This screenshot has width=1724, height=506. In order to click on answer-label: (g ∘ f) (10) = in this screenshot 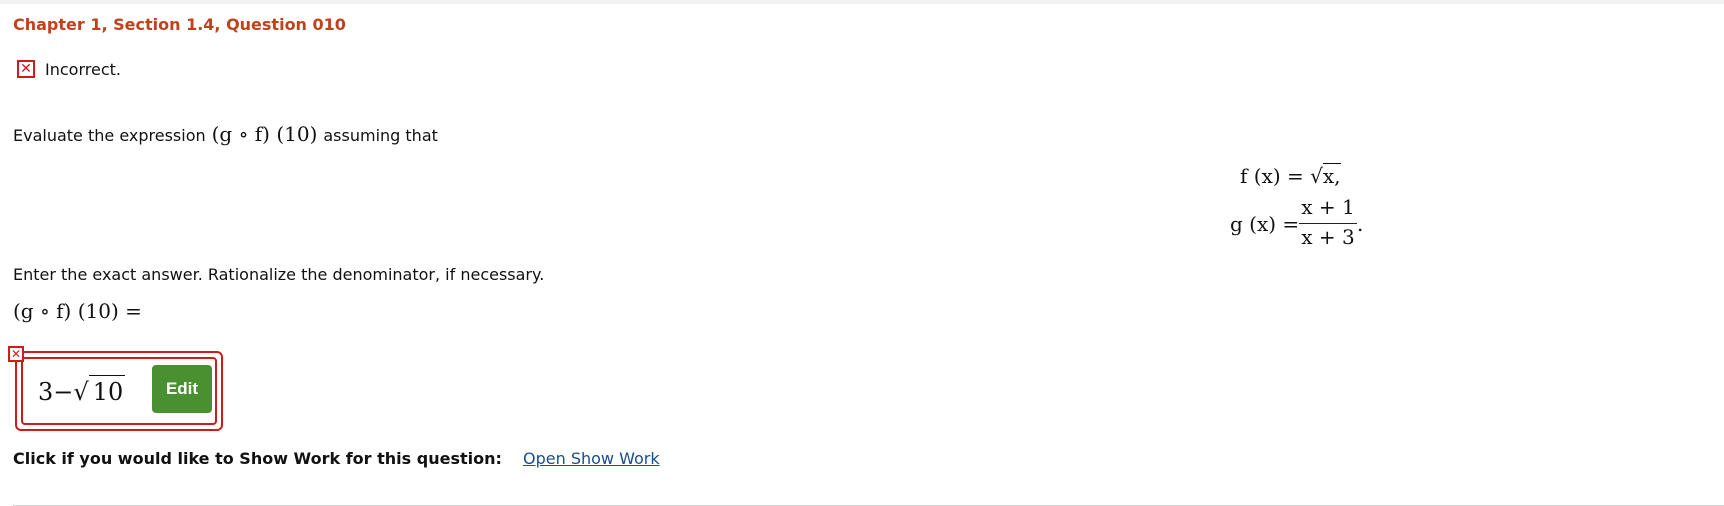, I will do `click(77, 311)`.